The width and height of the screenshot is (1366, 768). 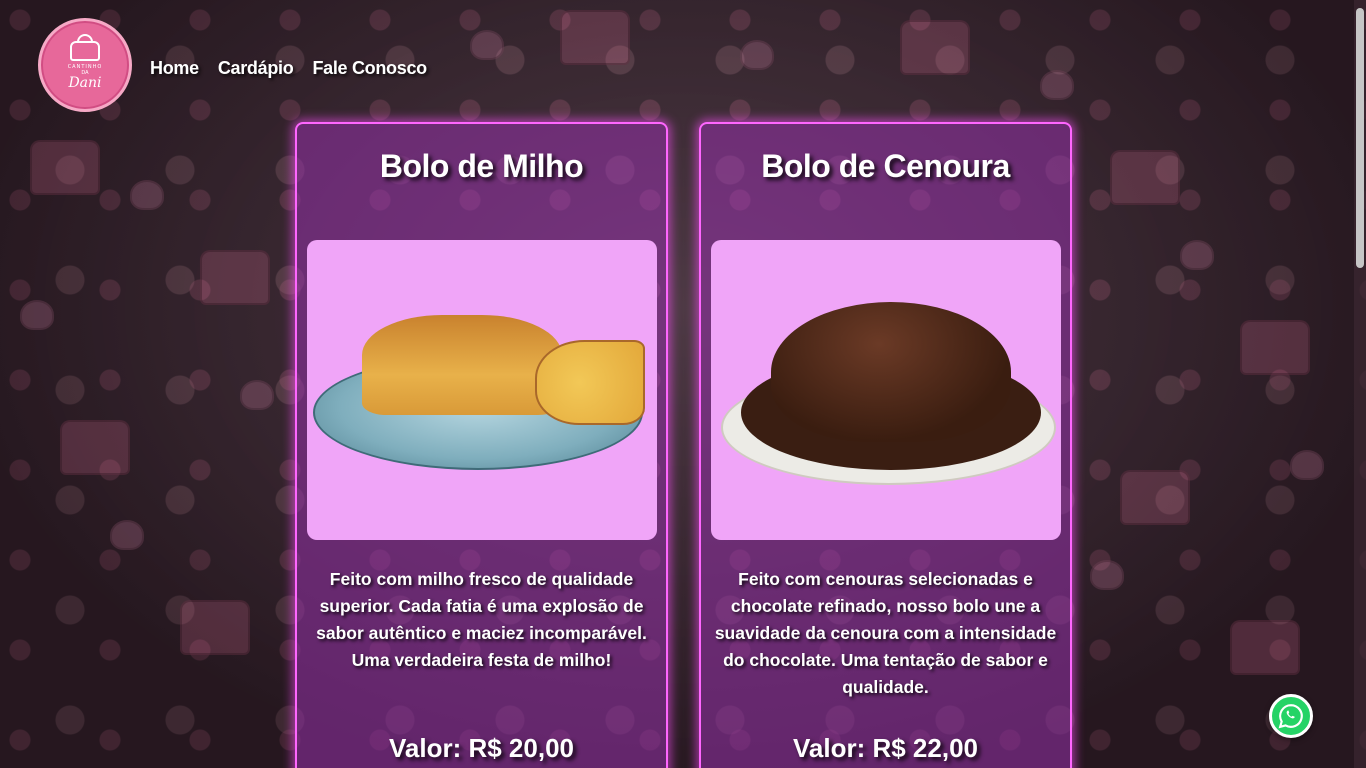 What do you see at coordinates (481, 748) in the screenshot?
I see `product-price: Valor: R$ 20,00` at bounding box center [481, 748].